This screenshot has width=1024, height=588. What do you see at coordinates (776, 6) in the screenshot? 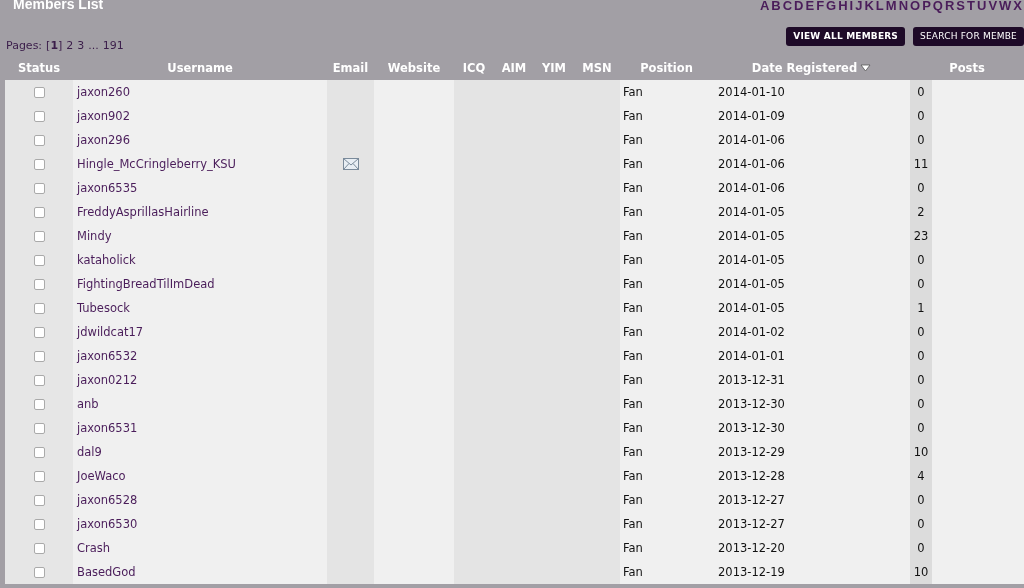
I see `letter-link: B` at bounding box center [776, 6].